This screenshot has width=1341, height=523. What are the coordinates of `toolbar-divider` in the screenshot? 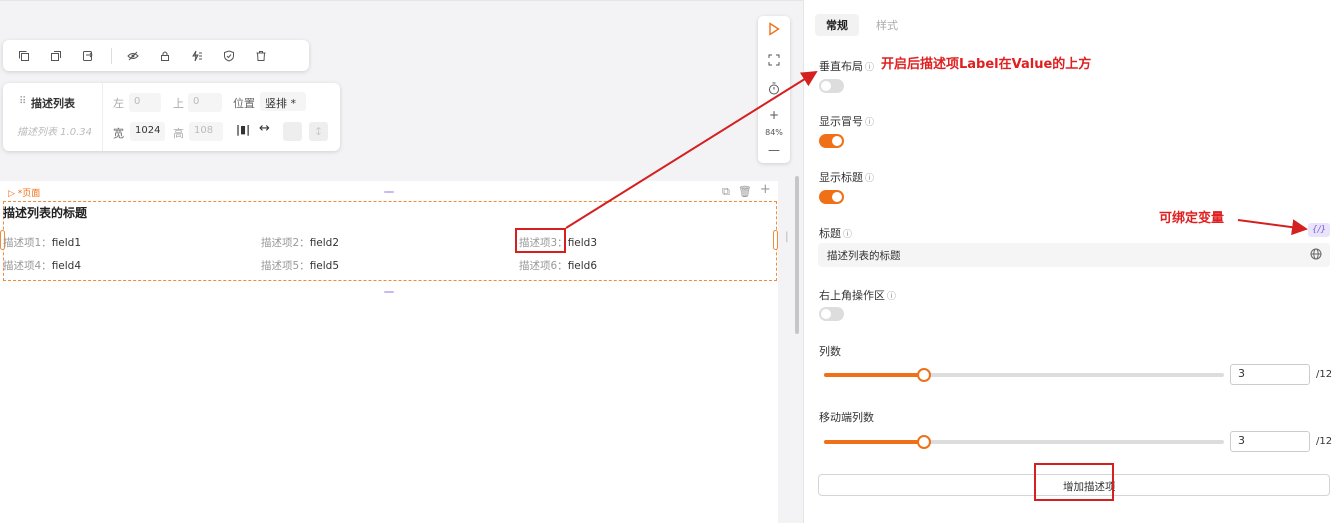 It's located at (111, 55).